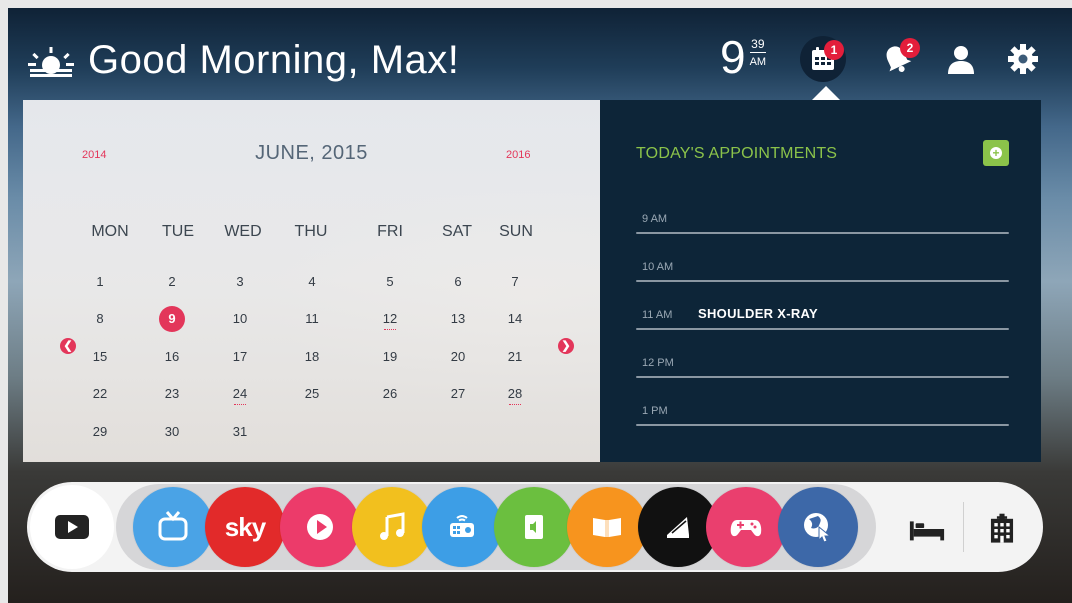  What do you see at coordinates (515, 394) in the screenshot?
I see `calendar-day: 28` at bounding box center [515, 394].